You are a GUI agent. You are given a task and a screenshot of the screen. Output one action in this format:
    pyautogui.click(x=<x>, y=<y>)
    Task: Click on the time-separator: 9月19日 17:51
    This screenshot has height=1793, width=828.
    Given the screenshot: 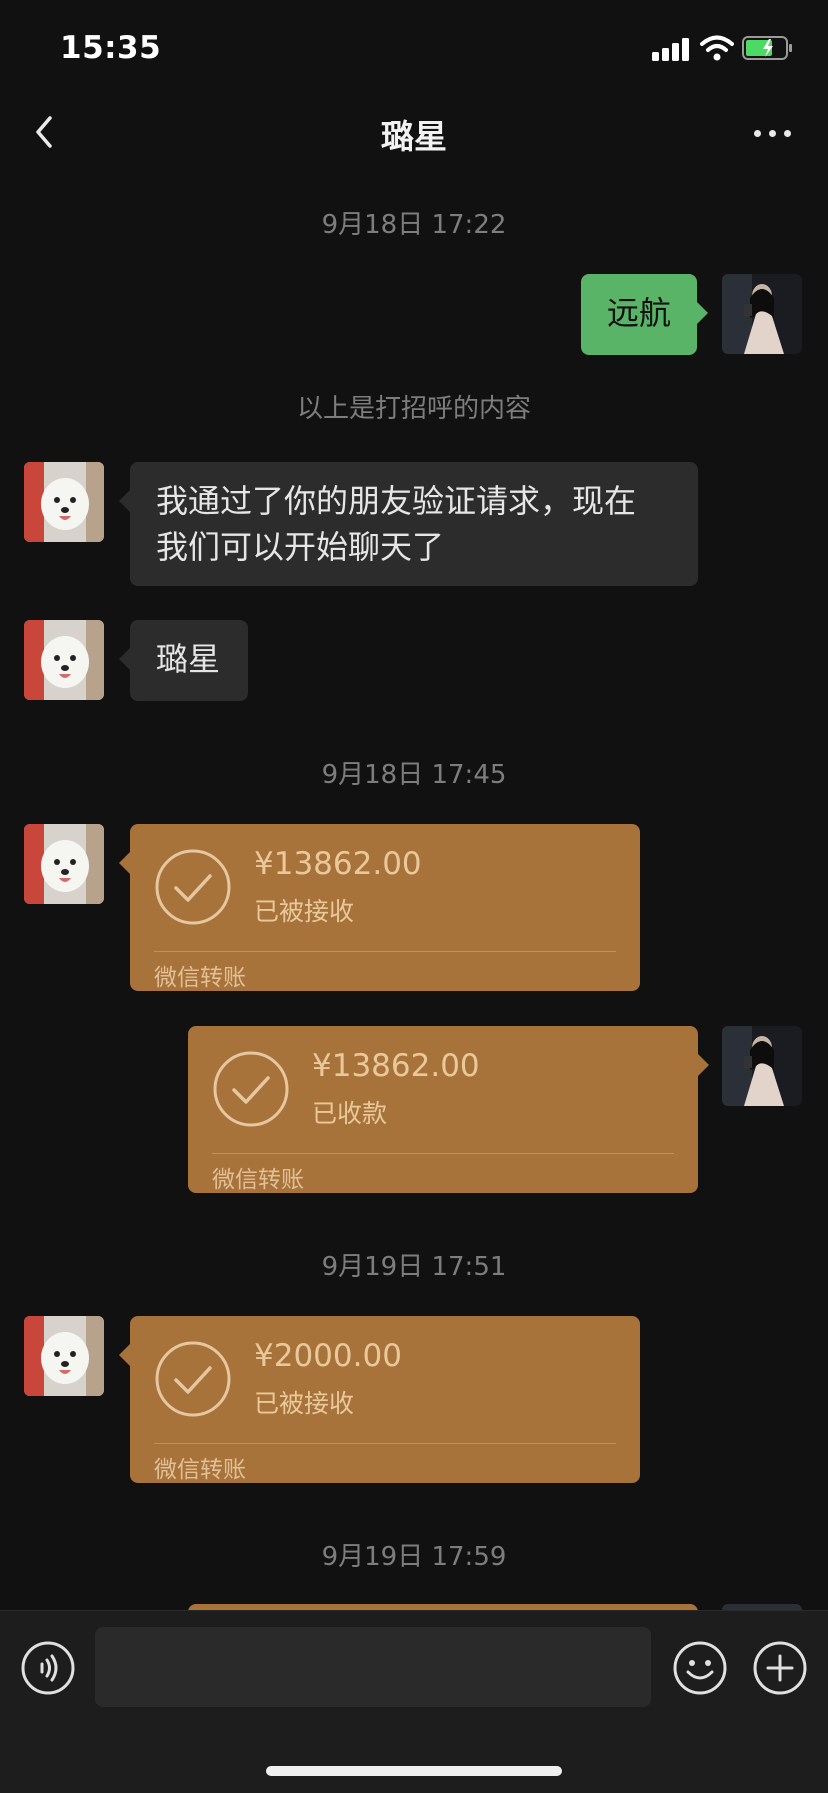 What is the action you would take?
    pyautogui.click(x=414, y=1267)
    